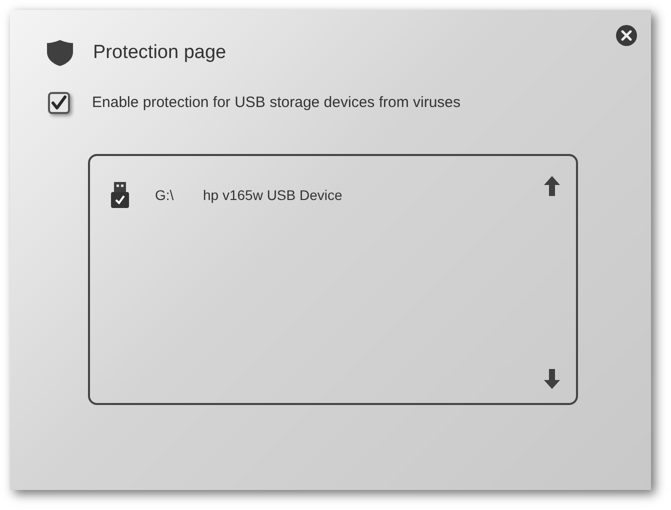 The image size is (671, 510). Describe the element at coordinates (272, 195) in the screenshot. I see `device-name: hp v165w USB Device` at that location.